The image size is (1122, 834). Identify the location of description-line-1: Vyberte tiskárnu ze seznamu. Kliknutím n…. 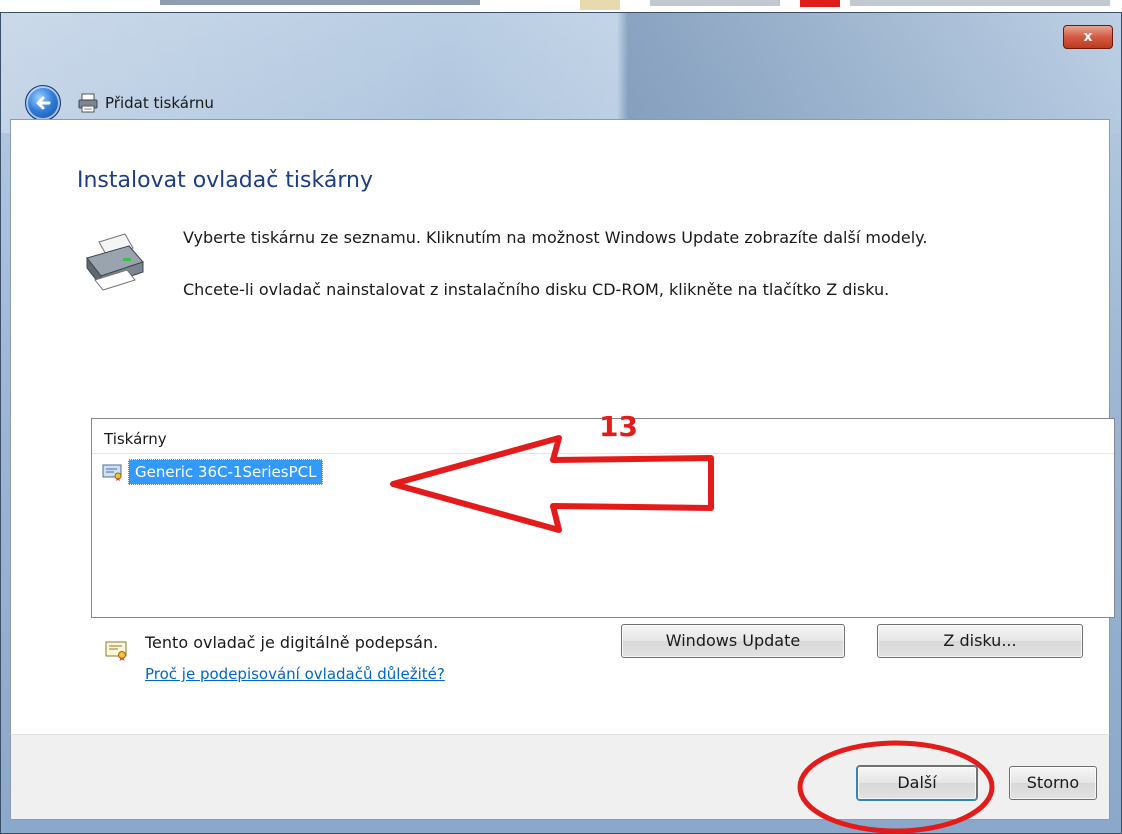
(555, 237).